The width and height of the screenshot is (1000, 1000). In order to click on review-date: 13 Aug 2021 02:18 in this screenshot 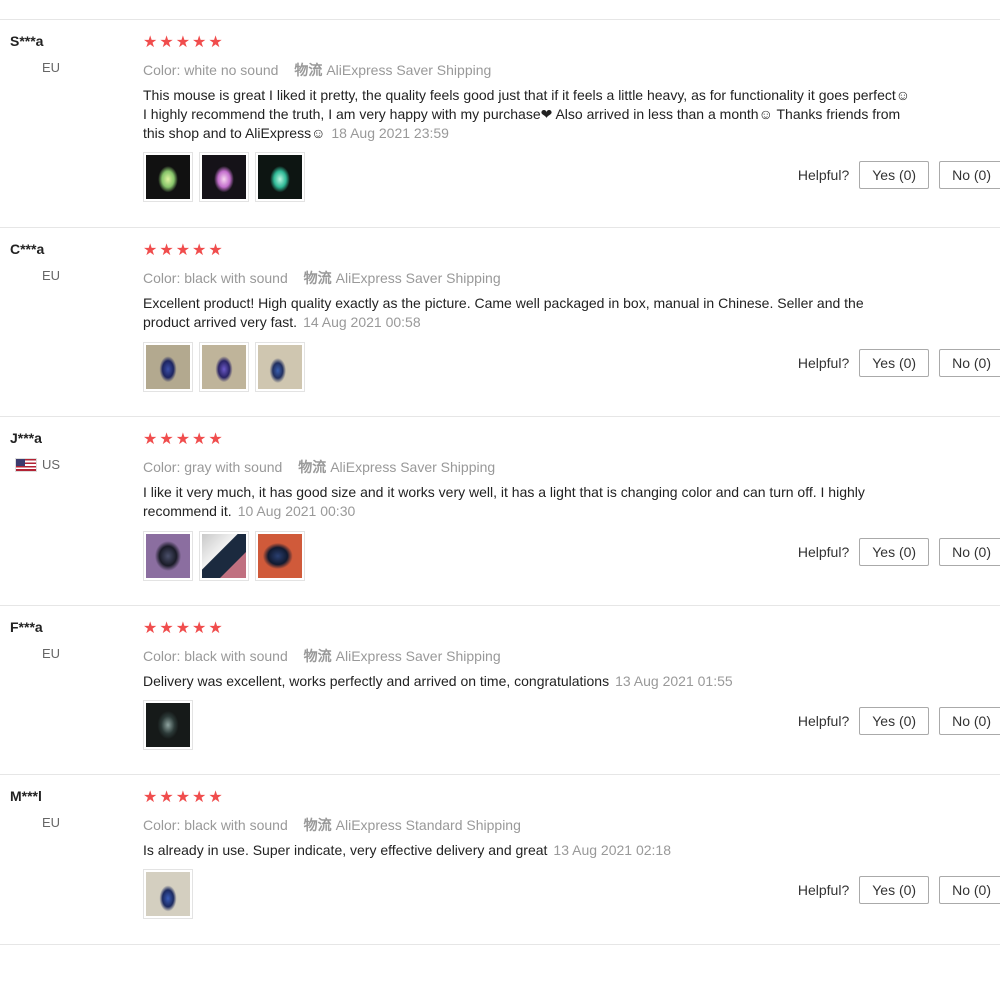, I will do `click(612, 850)`.